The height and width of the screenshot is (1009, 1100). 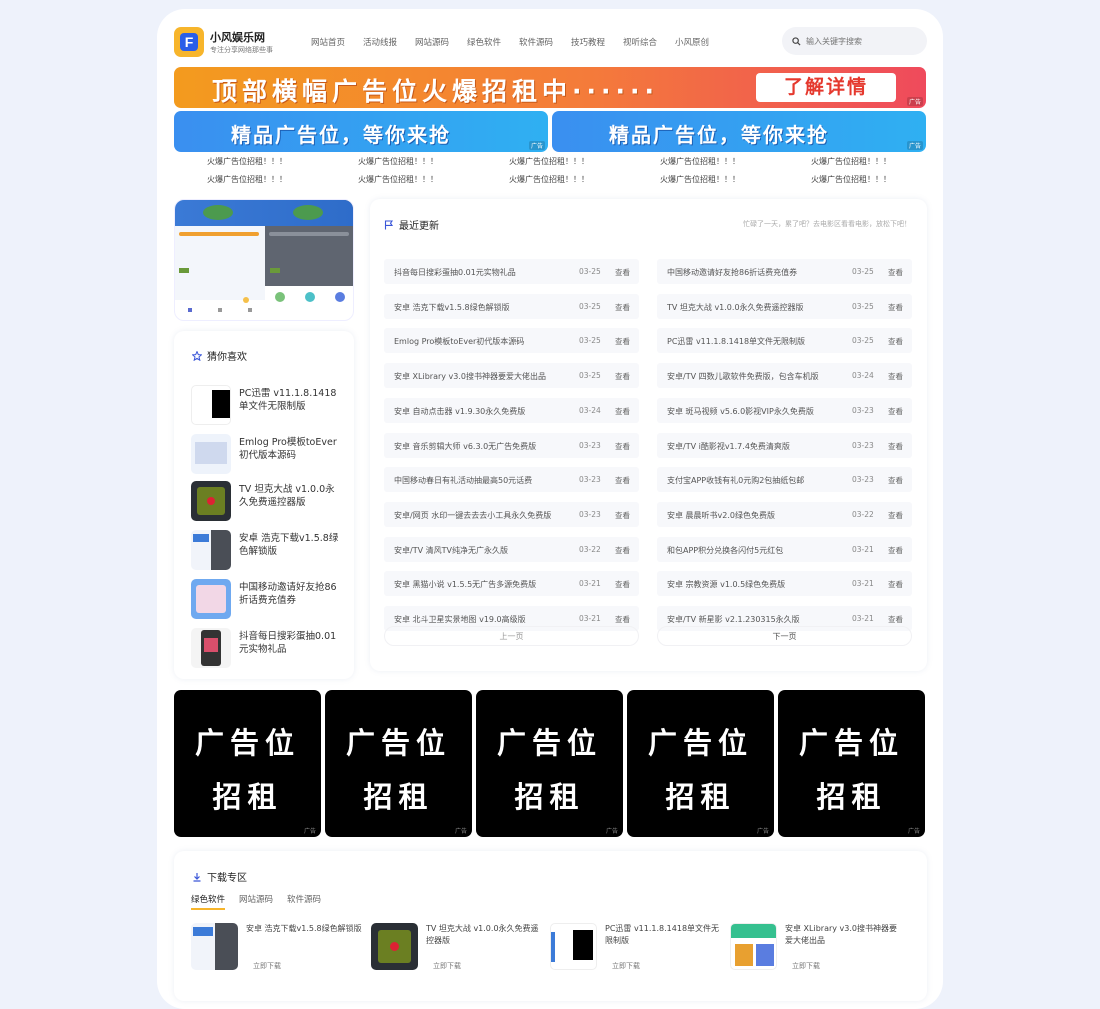 What do you see at coordinates (753, 931) in the screenshot?
I see `thumb-shape` at bounding box center [753, 931].